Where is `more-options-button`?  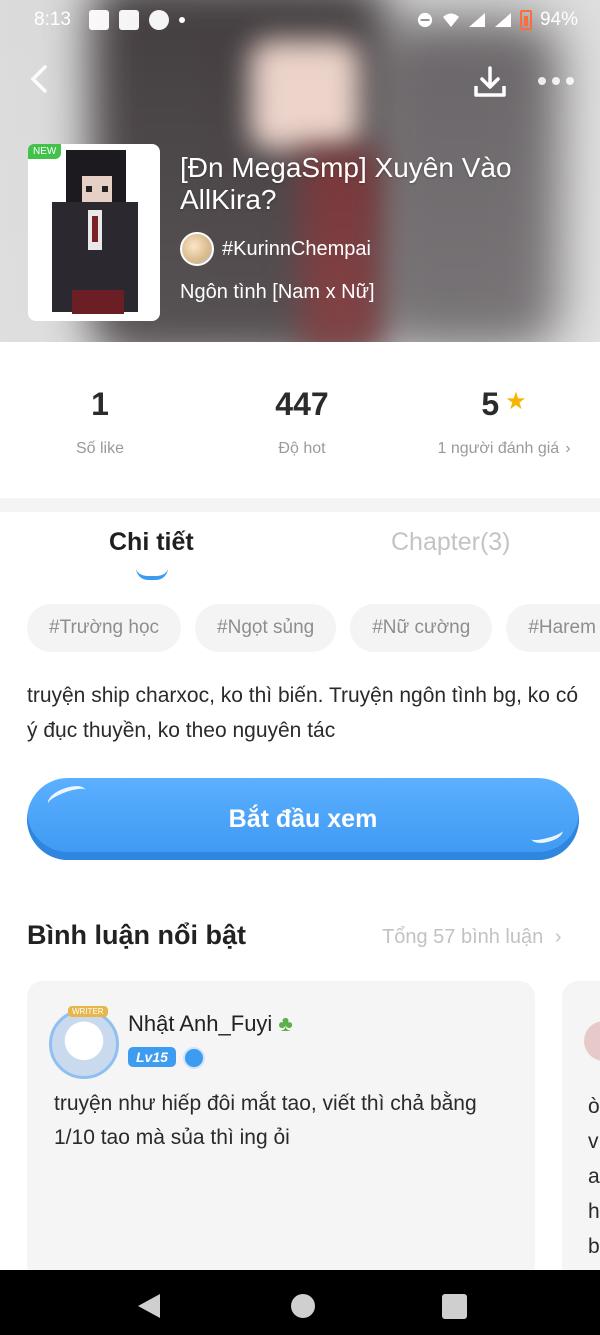 more-options-button is located at coordinates (559, 81).